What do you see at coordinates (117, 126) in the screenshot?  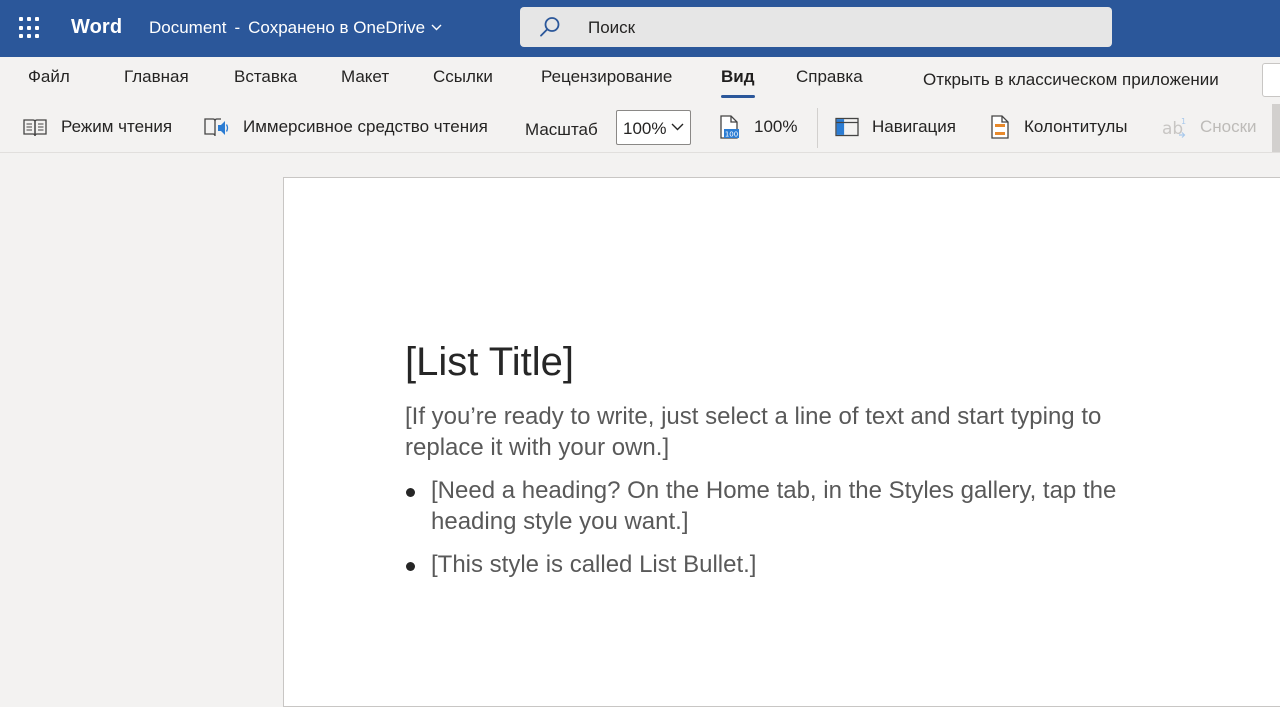 I see `reading-mode-label: Режим чтения` at bounding box center [117, 126].